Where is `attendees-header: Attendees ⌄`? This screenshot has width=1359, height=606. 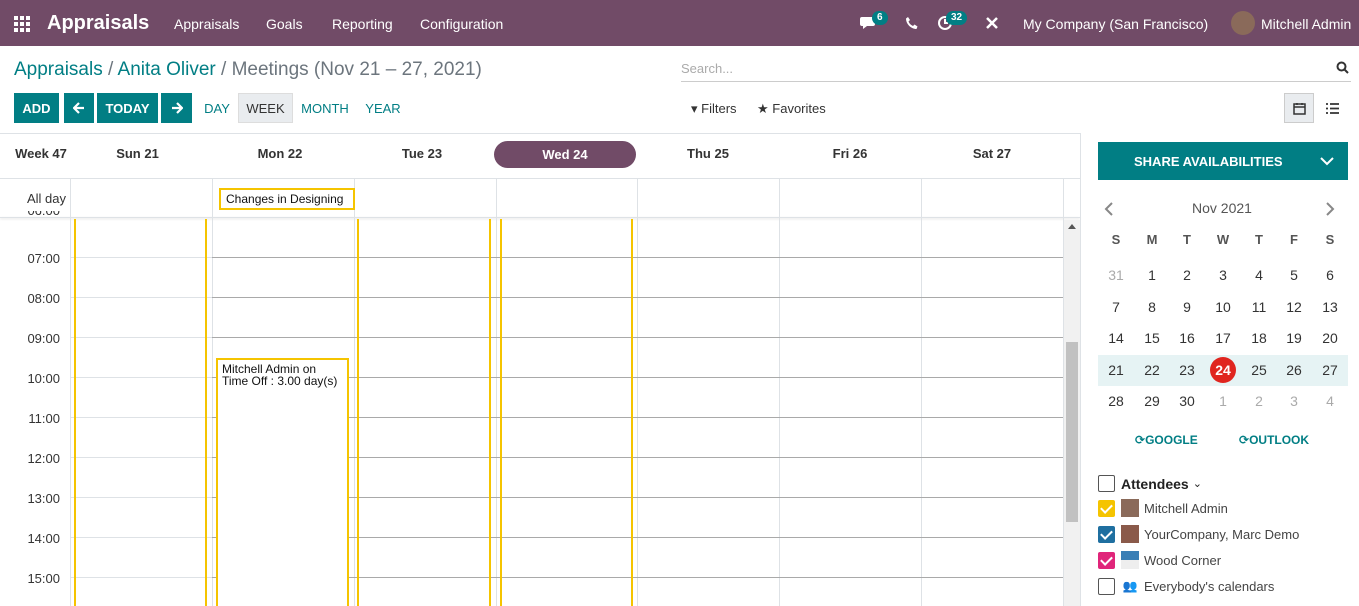 attendees-header: Attendees ⌄ is located at coordinates (1150, 483).